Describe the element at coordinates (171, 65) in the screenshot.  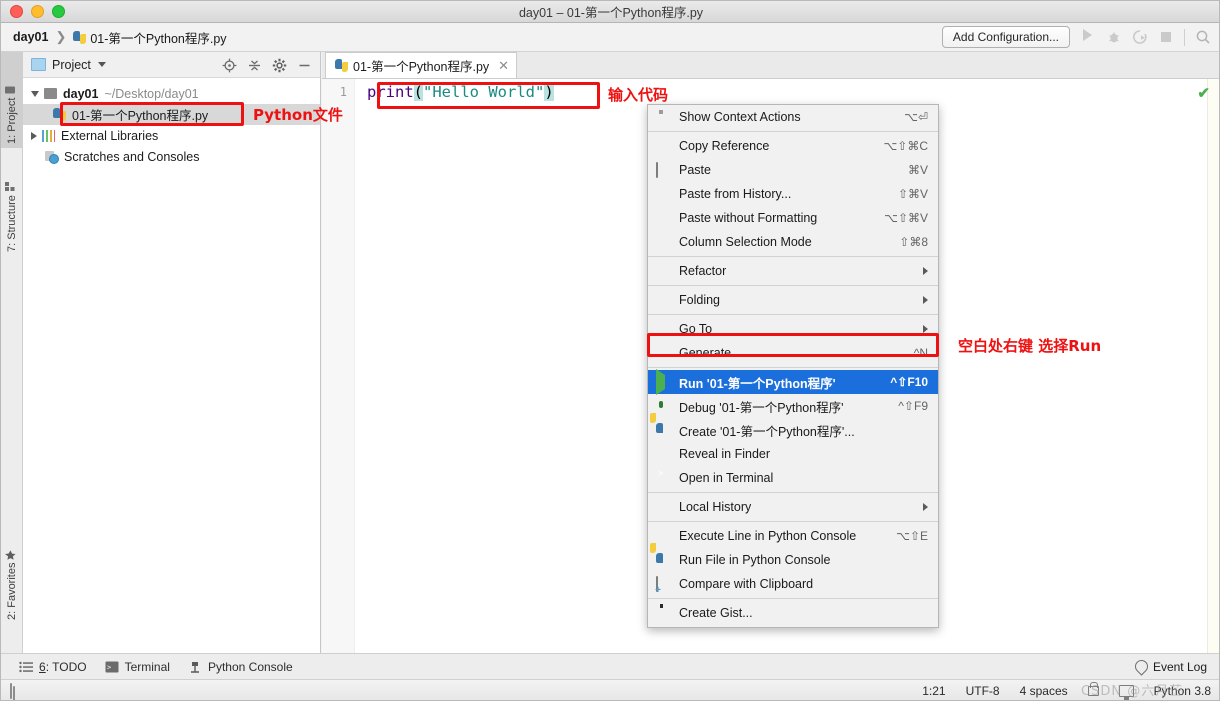
I see `project-panel-header: Project` at that location.